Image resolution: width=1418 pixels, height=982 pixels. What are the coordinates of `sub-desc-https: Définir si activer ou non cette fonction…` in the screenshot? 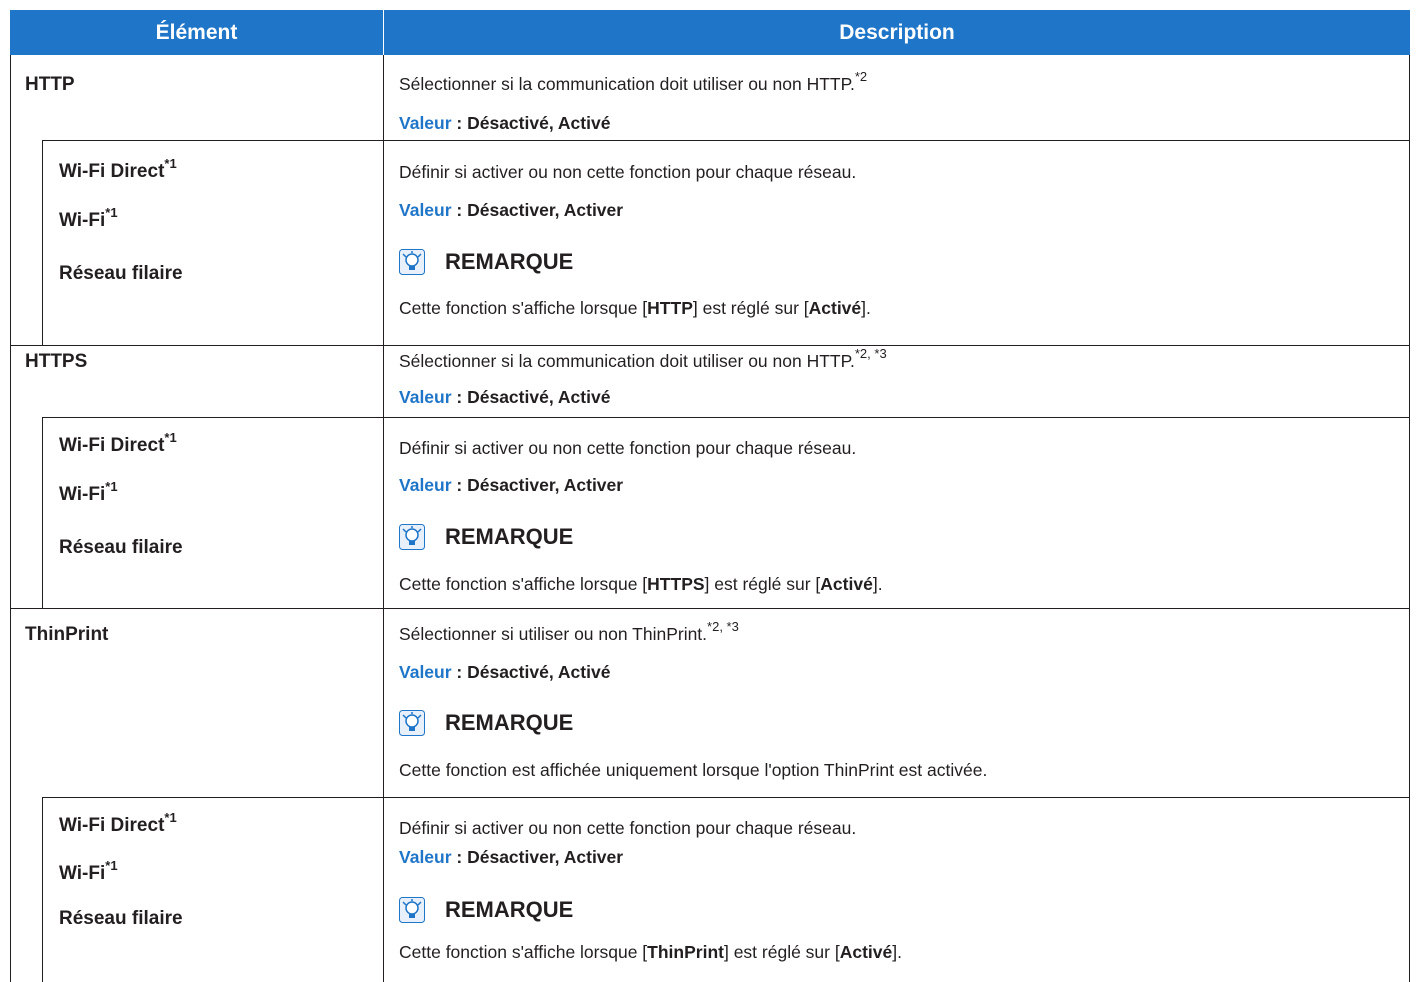 It's located at (628, 448).